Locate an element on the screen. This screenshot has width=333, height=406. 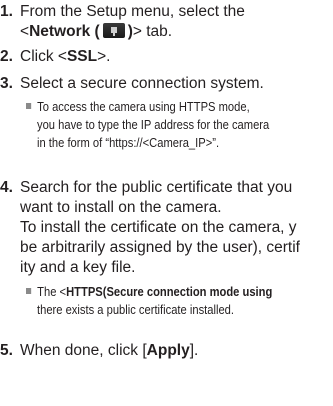
network-setup-icon is located at coordinates (113, 30).